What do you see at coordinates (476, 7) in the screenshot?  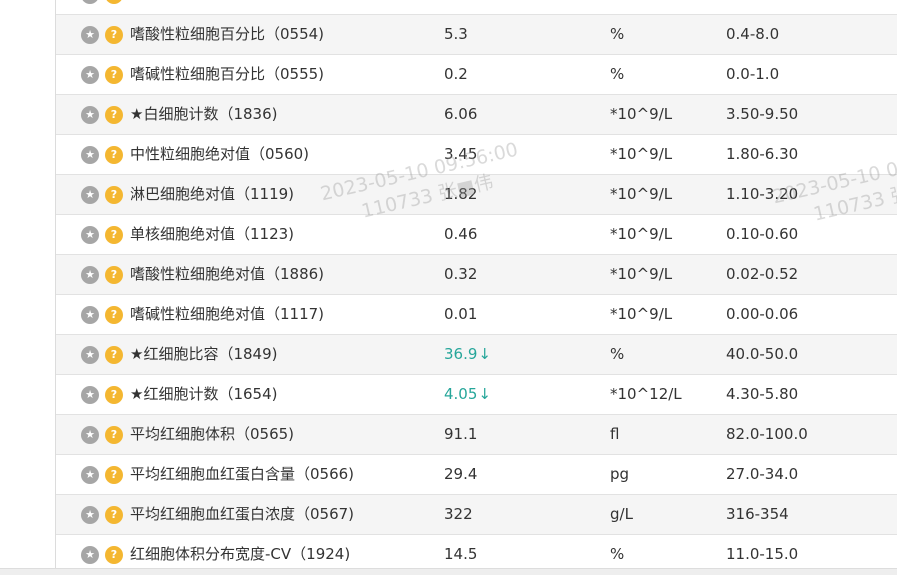 I see `table-row: ★?` at bounding box center [476, 7].